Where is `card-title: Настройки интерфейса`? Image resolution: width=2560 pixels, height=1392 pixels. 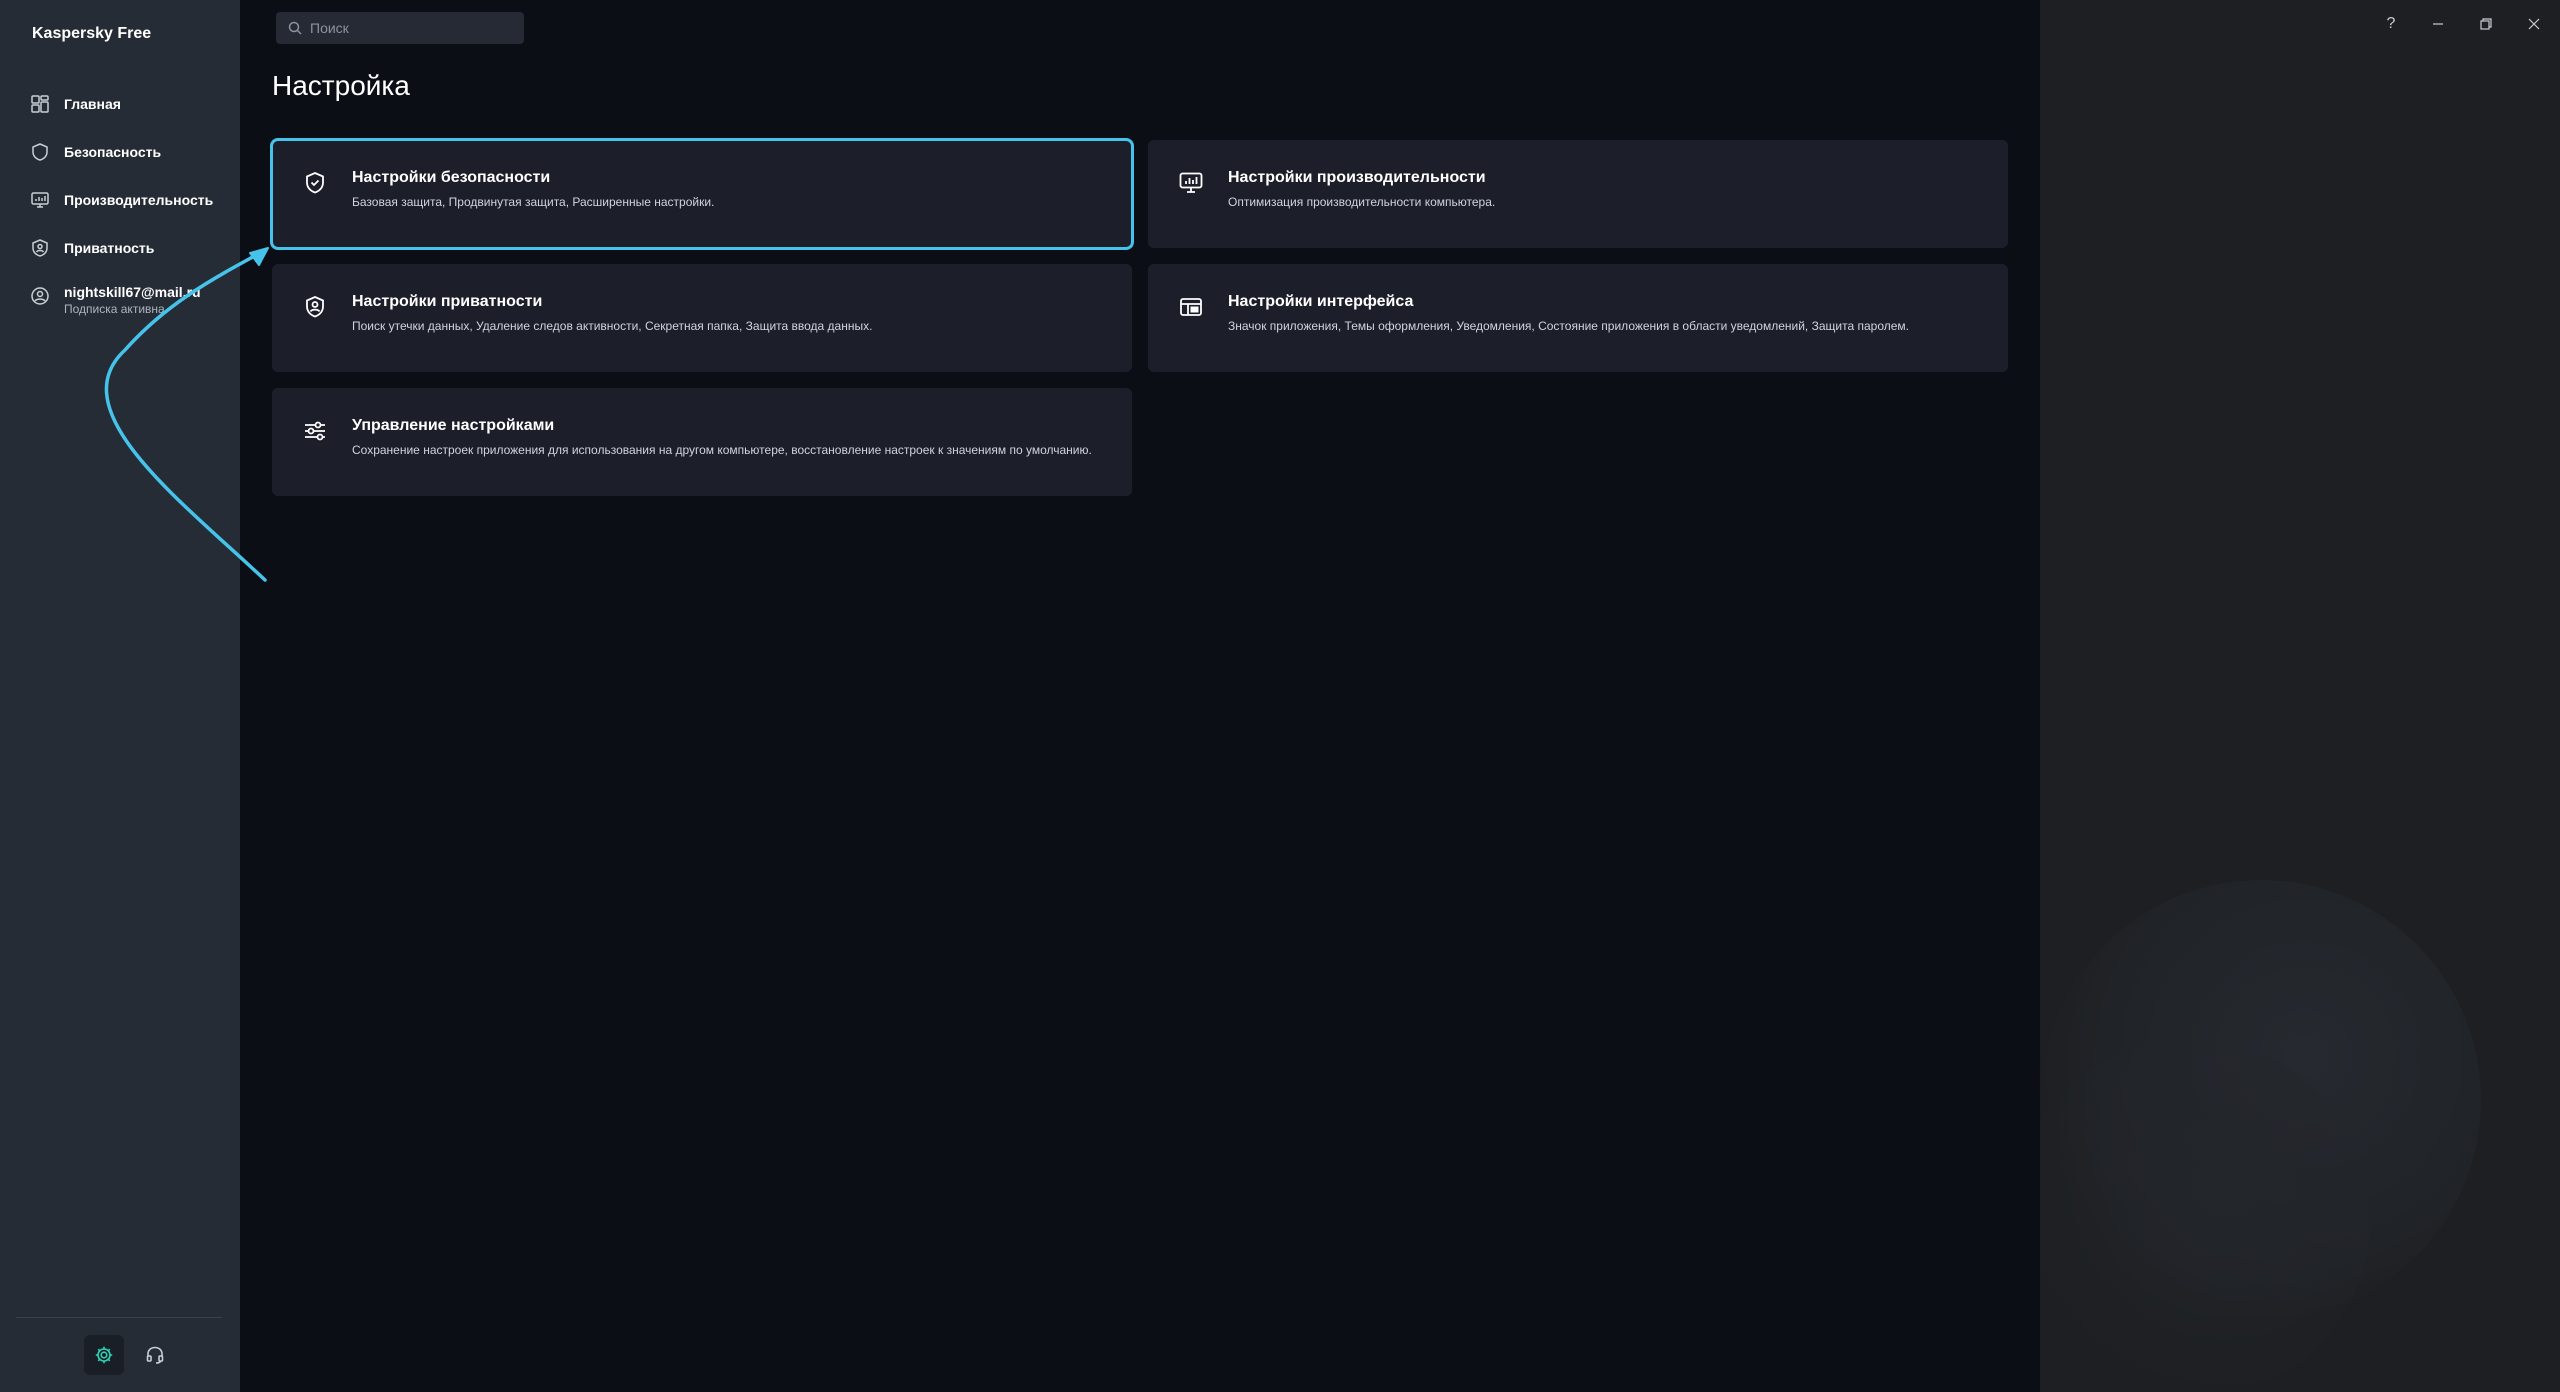 card-title: Настройки интерфейса is located at coordinates (1321, 301).